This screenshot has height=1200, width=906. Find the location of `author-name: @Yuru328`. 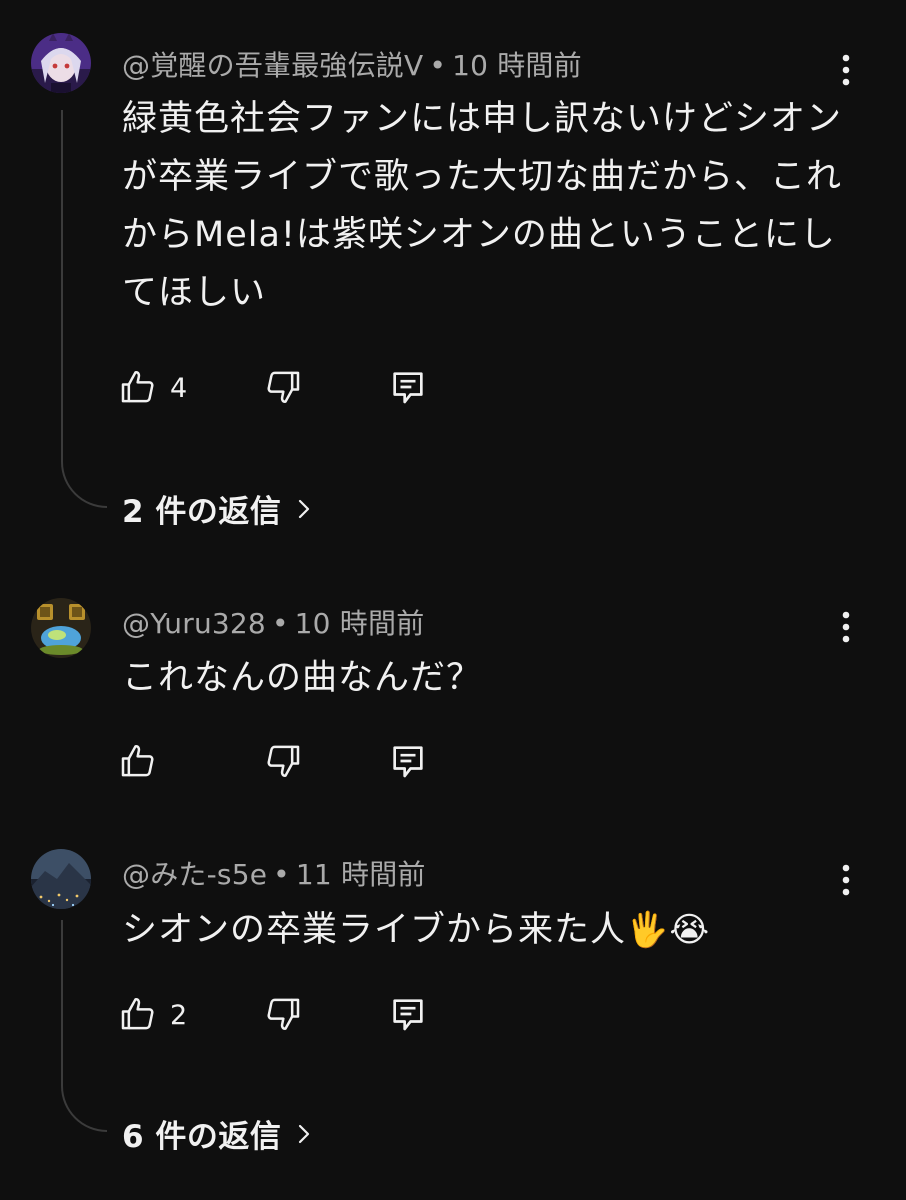

author-name: @Yuru328 is located at coordinates (194, 623).